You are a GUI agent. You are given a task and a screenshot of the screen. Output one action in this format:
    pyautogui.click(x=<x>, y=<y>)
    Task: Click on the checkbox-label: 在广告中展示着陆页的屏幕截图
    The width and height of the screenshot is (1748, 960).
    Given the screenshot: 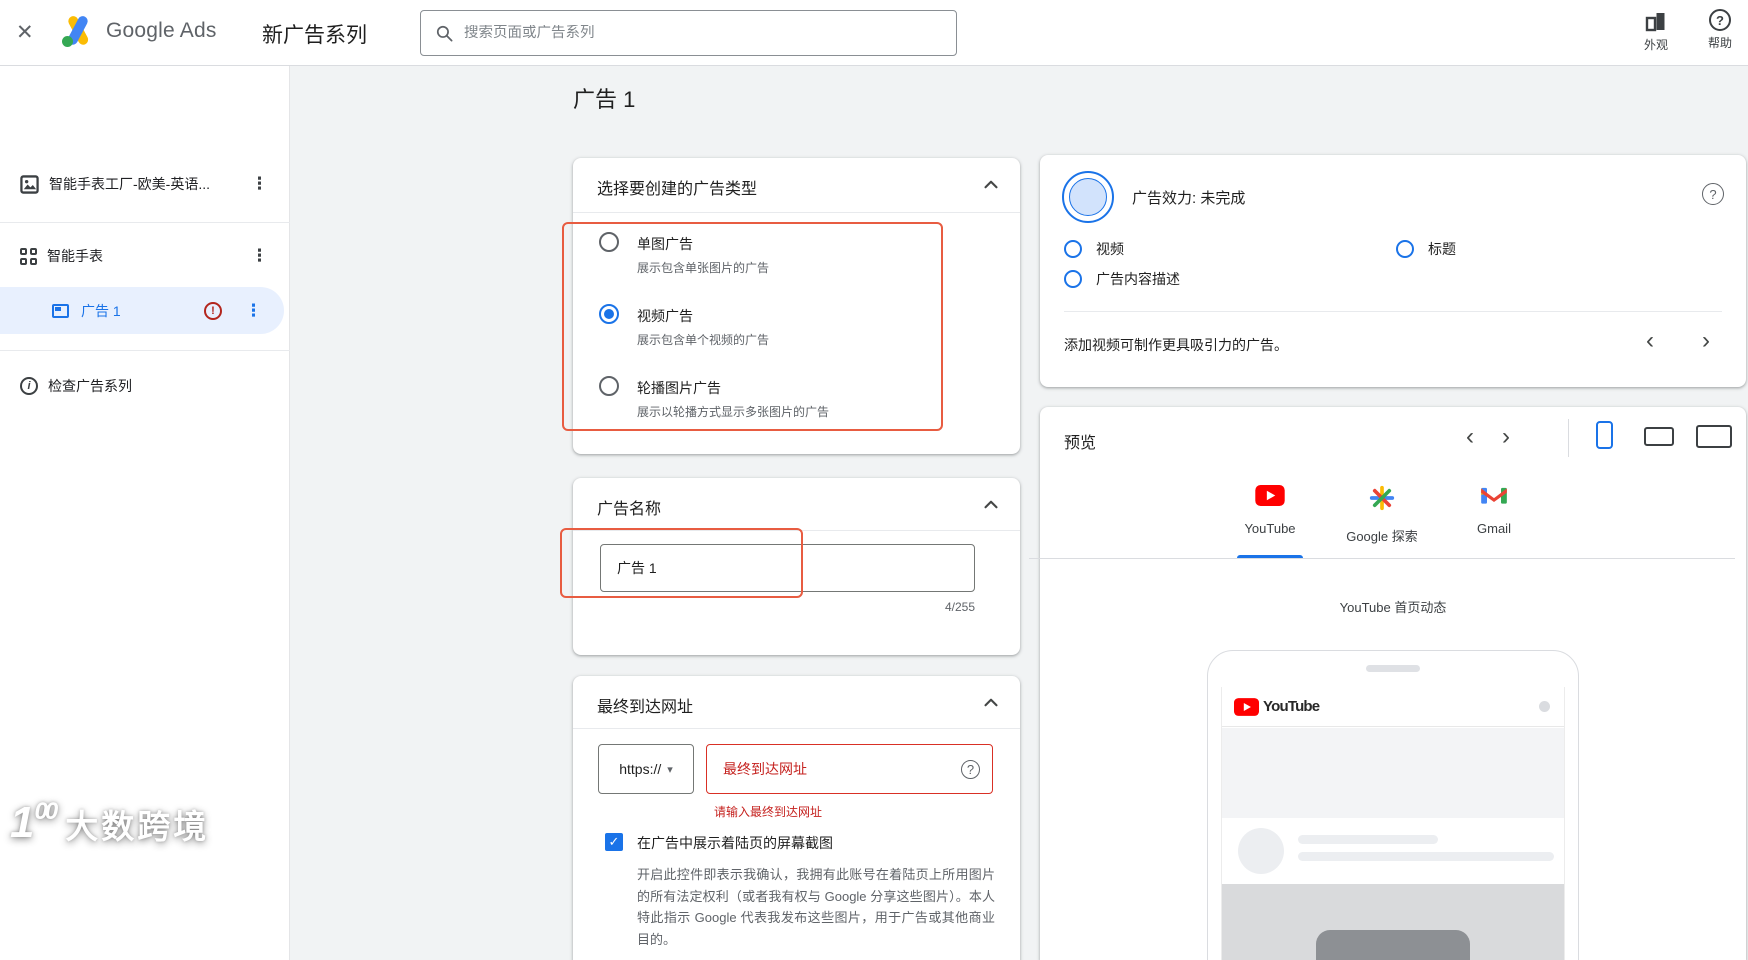 What is the action you would take?
    pyautogui.click(x=735, y=843)
    